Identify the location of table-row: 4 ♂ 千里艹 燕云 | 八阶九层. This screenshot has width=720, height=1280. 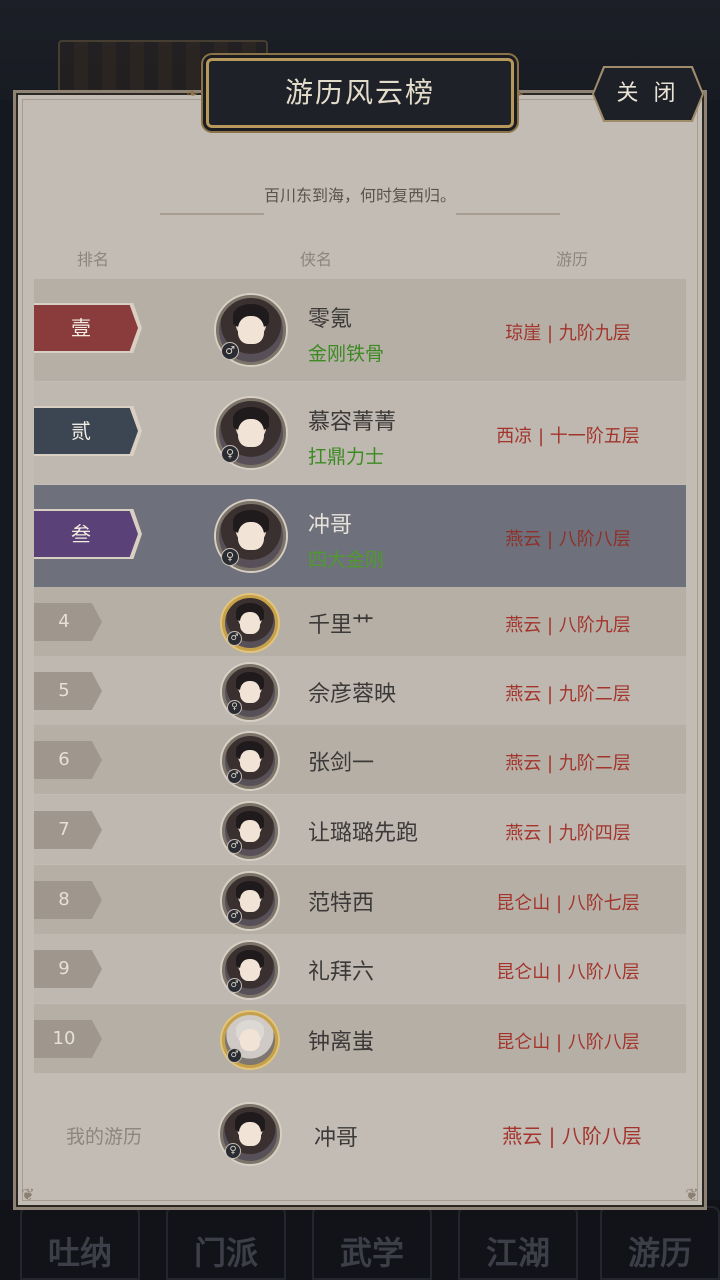
(360, 621).